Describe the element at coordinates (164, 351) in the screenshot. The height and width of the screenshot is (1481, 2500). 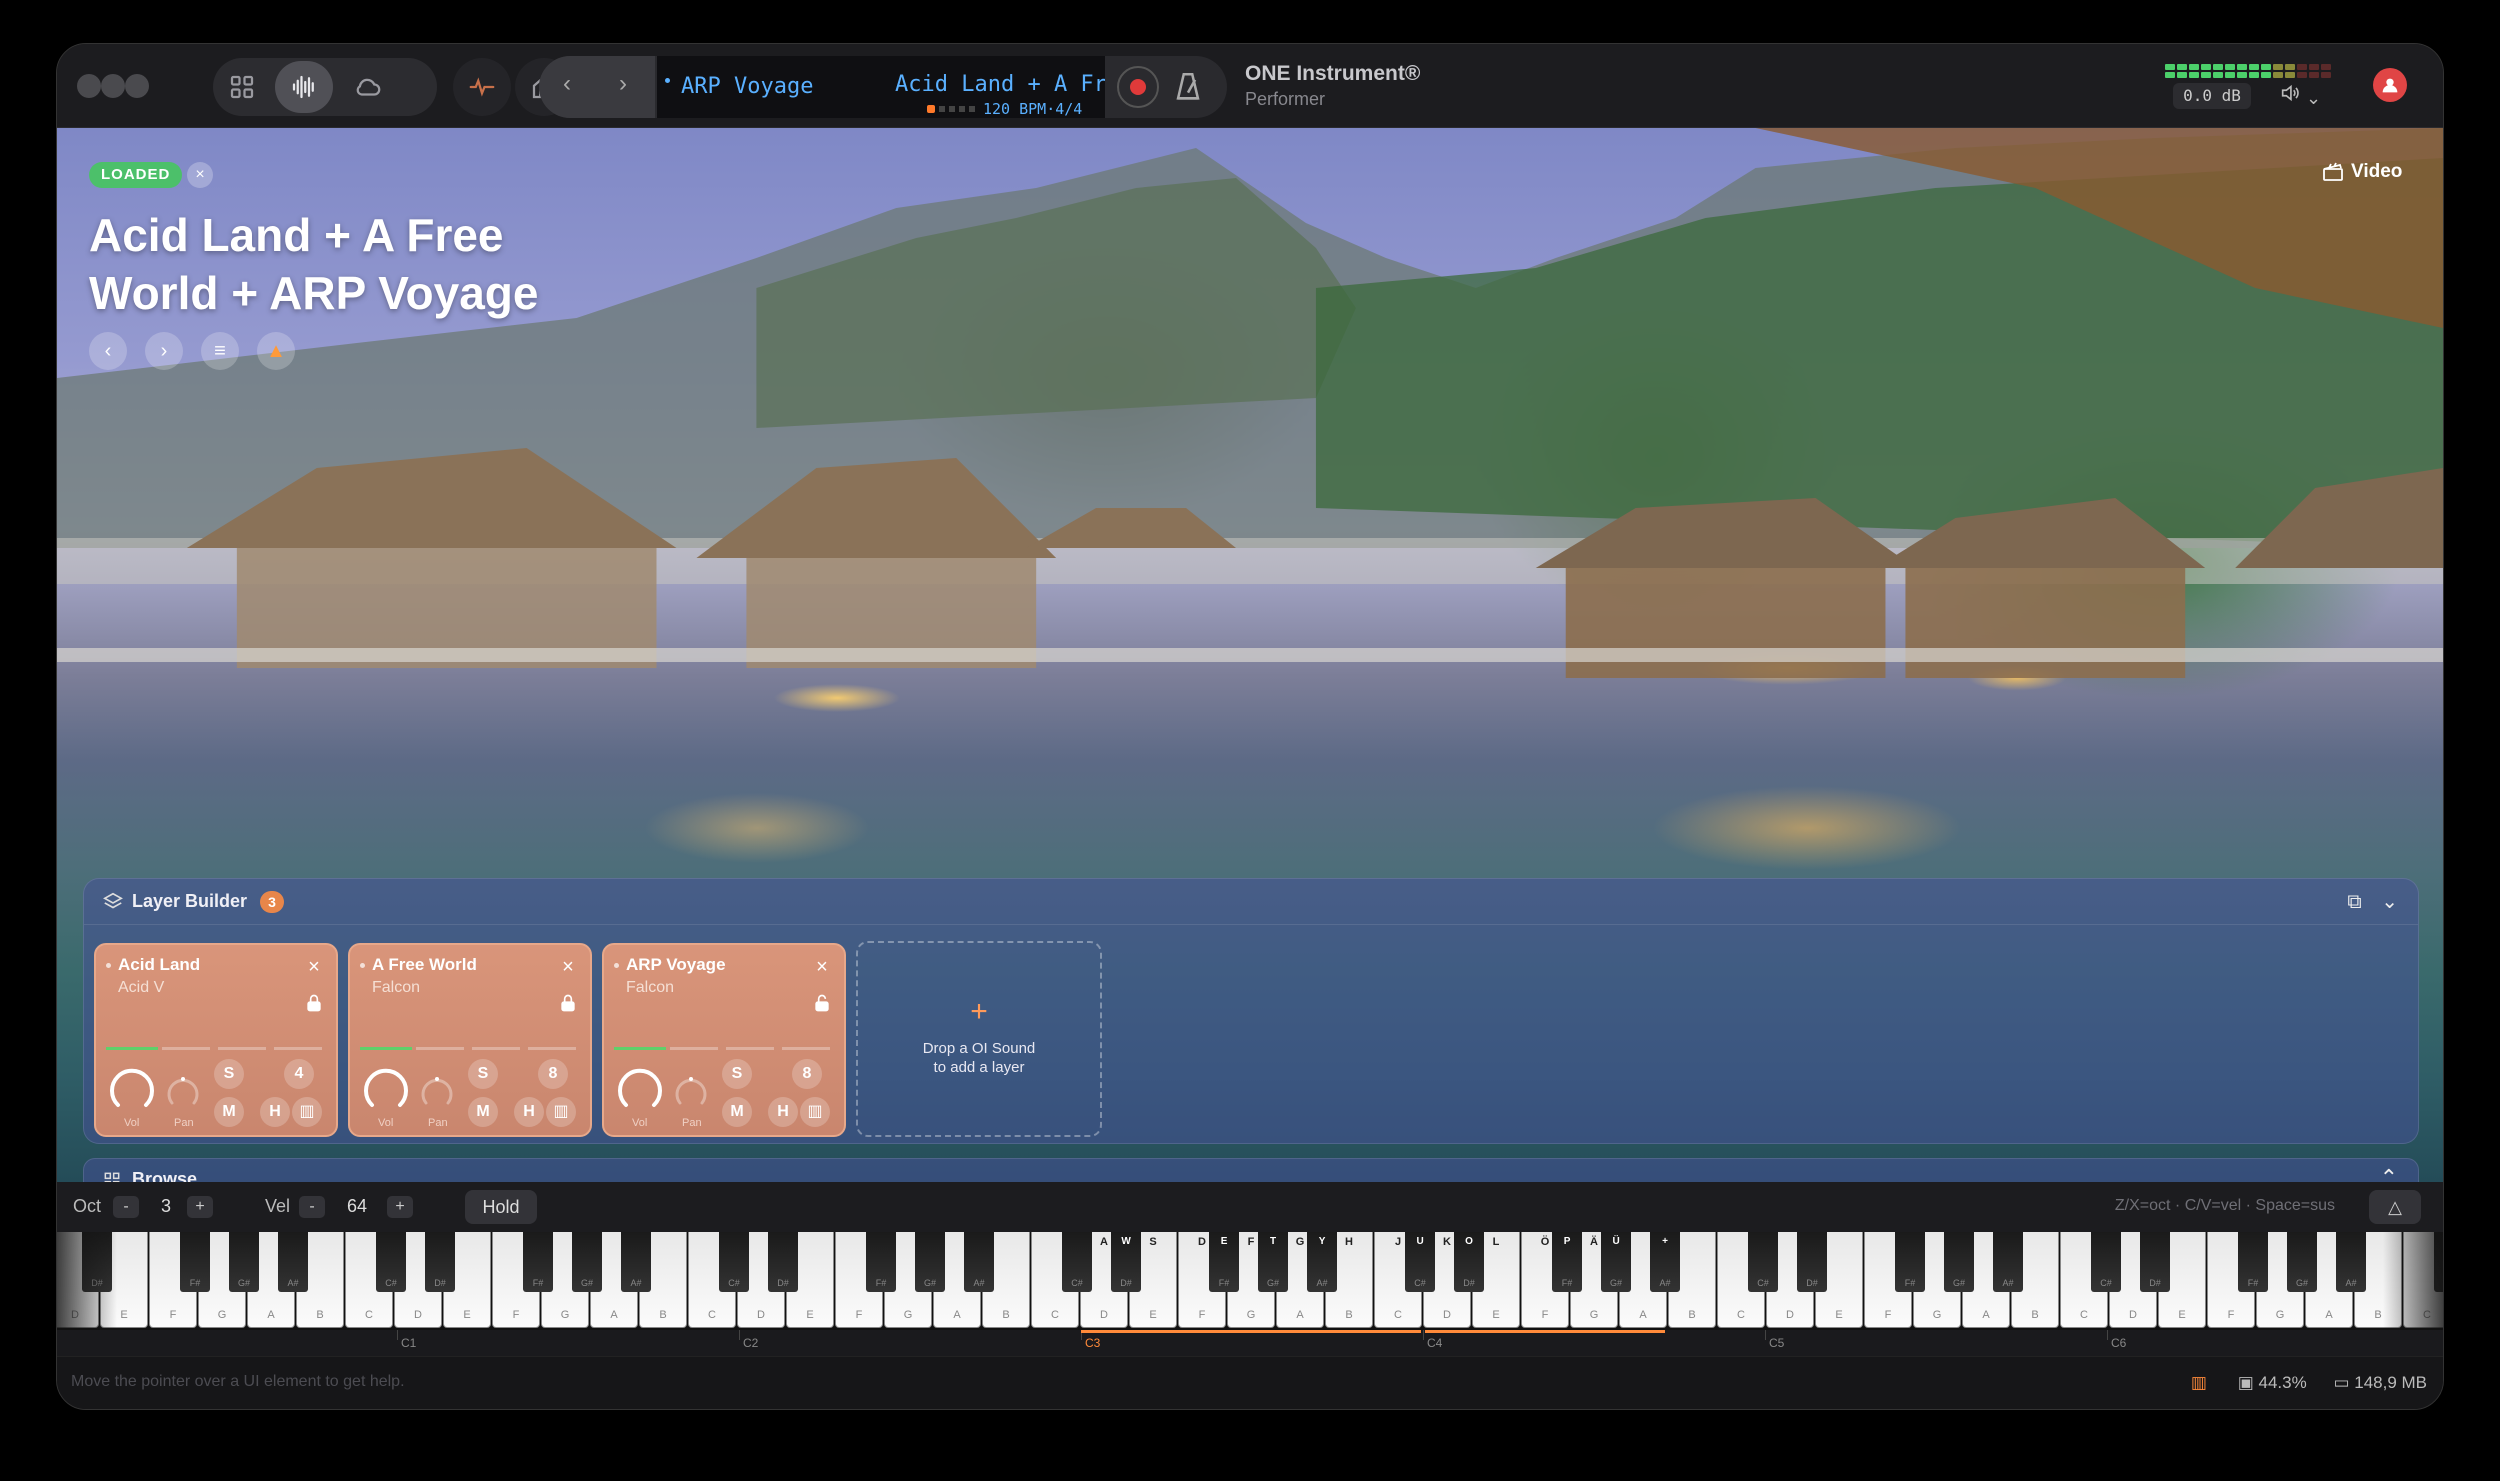
I see `next-button: ›` at that location.